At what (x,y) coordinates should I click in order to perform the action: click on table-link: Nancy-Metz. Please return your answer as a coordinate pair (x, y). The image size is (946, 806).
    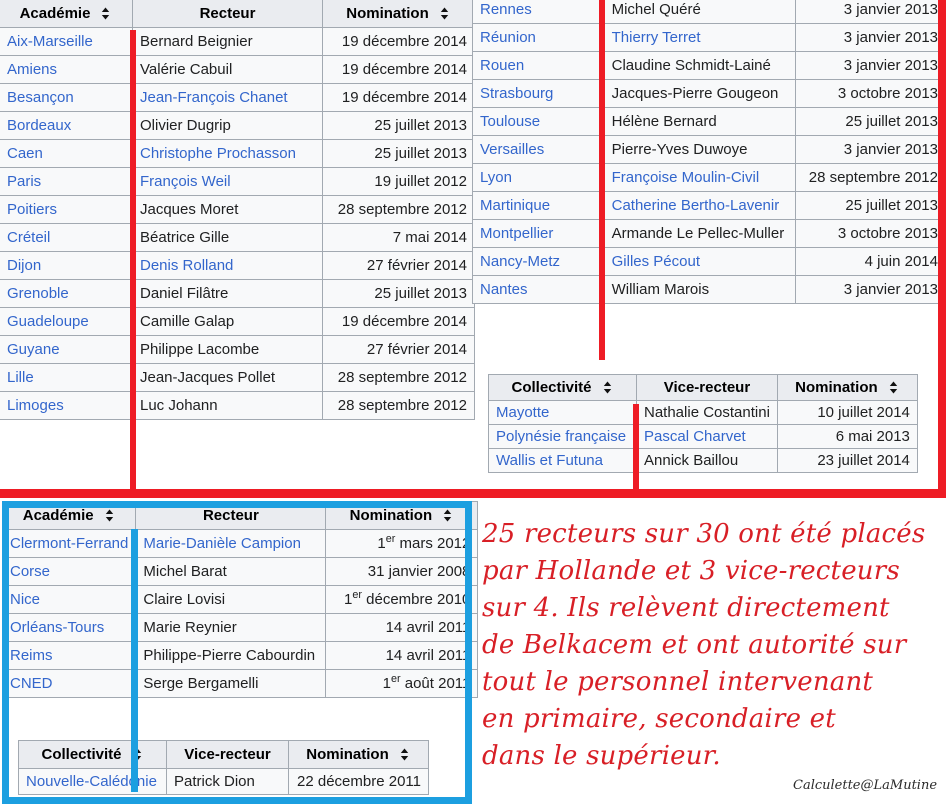
    Looking at the image, I should click on (520, 261).